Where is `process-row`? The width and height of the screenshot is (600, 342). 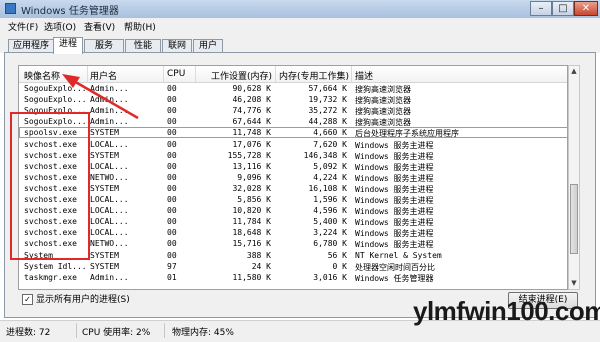
process-row is located at coordinates (293, 286).